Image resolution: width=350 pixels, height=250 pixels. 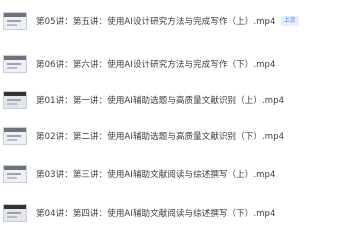 I want to click on file-row: 第01讲：第一讲：使用AI辅助选题与高质量文献识别（上）.mp4, so click(x=175, y=100).